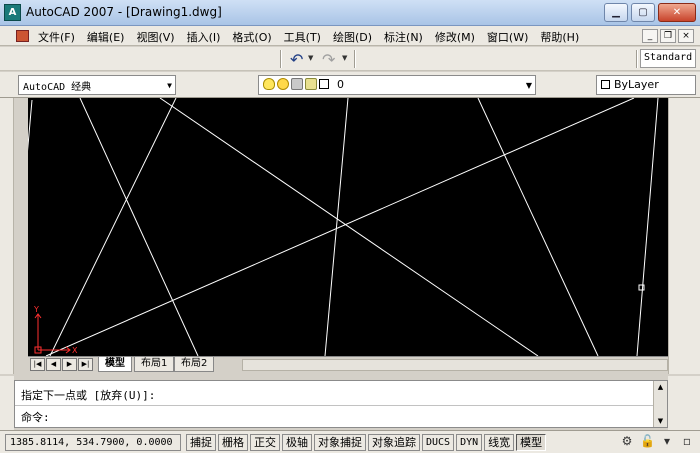  I want to click on document-restore-button: ❐, so click(668, 36).